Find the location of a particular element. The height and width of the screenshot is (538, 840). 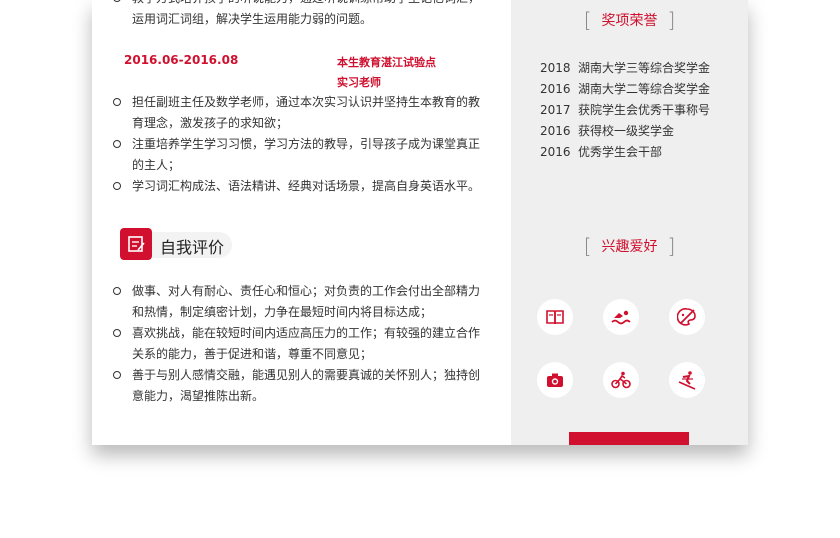

award-year: 2017 is located at coordinates (555, 110).